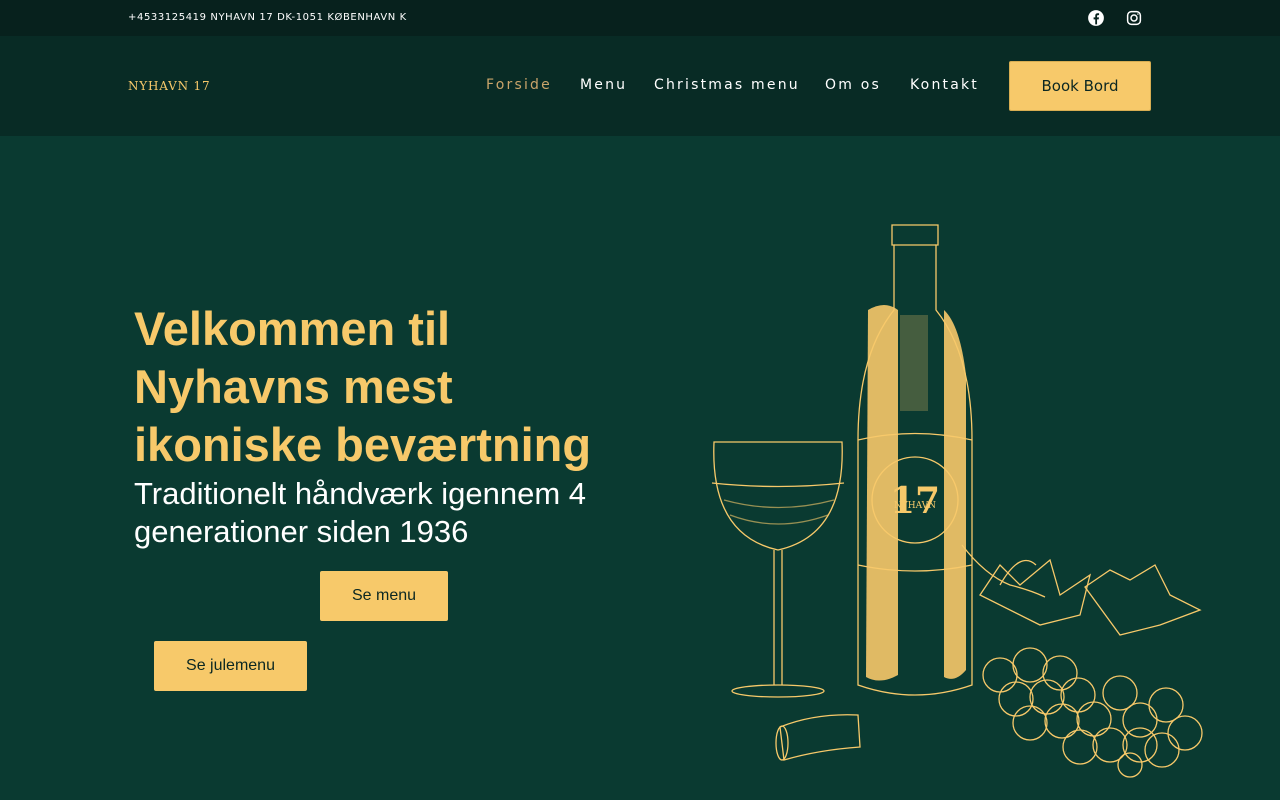 The image size is (1280, 800). I want to click on nav-item-forside: Forside, so click(519, 85).